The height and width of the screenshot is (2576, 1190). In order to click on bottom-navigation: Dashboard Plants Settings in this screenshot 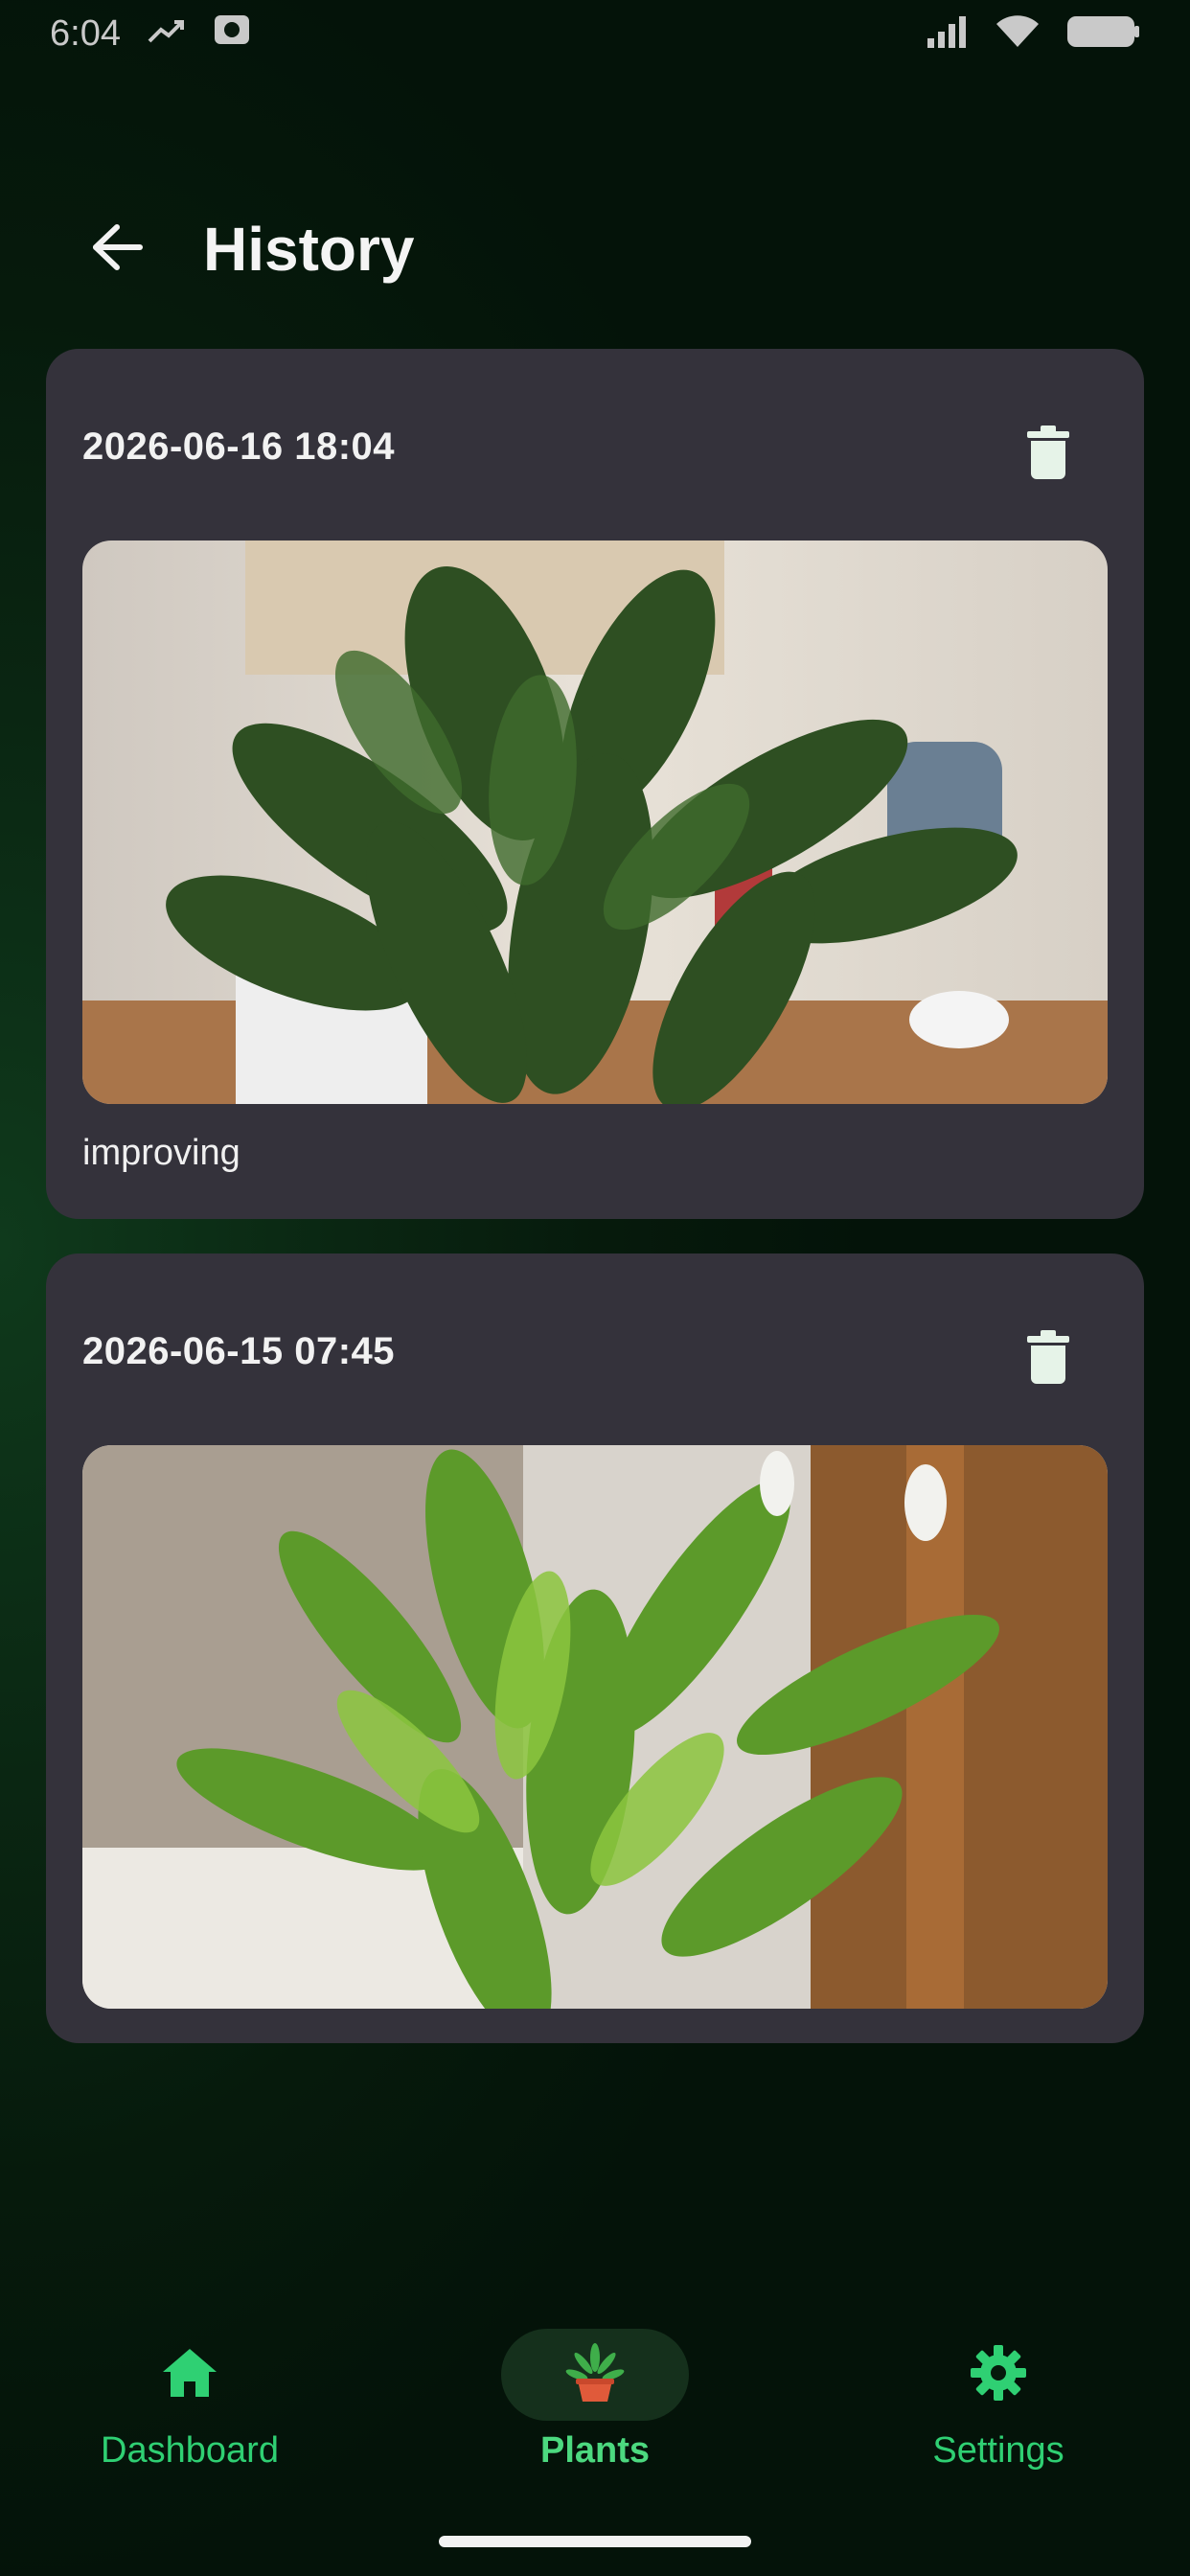, I will do `click(595, 2396)`.